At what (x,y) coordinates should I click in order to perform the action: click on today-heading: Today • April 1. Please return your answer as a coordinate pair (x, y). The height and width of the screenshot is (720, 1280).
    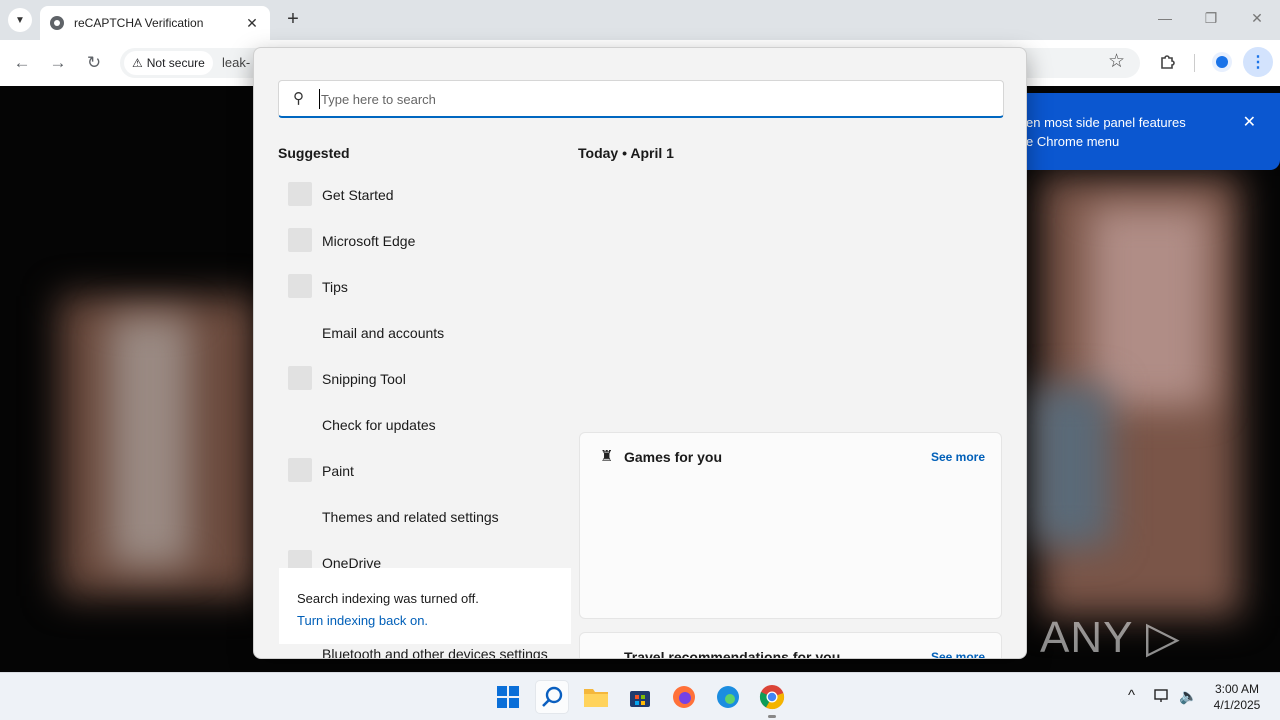
    Looking at the image, I should click on (626, 153).